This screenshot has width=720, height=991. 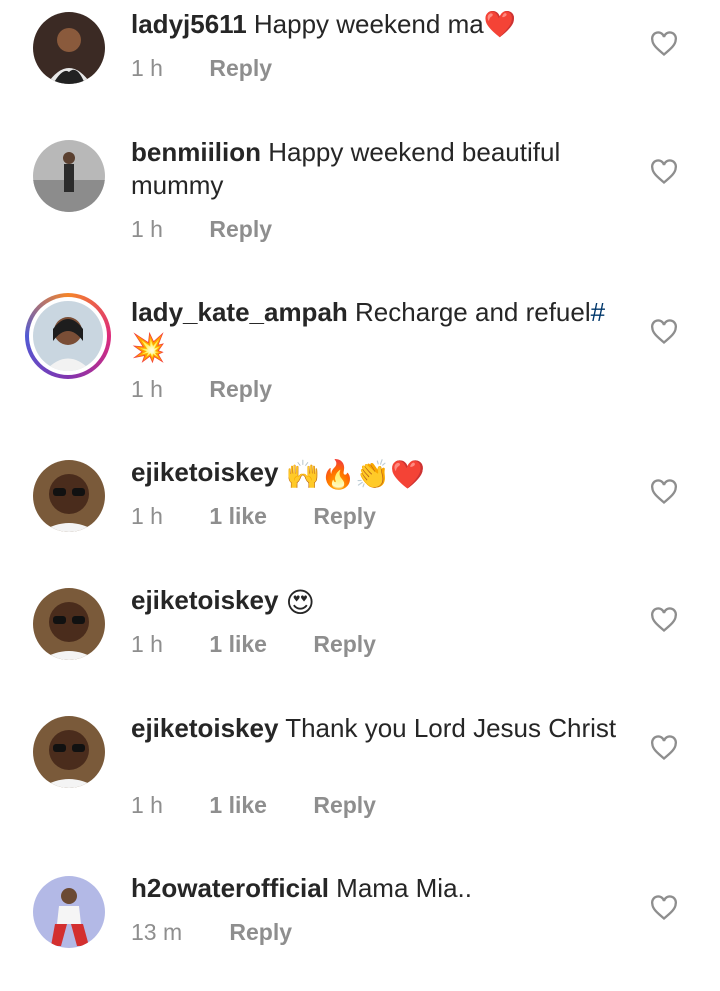 What do you see at coordinates (148, 347) in the screenshot?
I see `comment-emoji: 💥` at bounding box center [148, 347].